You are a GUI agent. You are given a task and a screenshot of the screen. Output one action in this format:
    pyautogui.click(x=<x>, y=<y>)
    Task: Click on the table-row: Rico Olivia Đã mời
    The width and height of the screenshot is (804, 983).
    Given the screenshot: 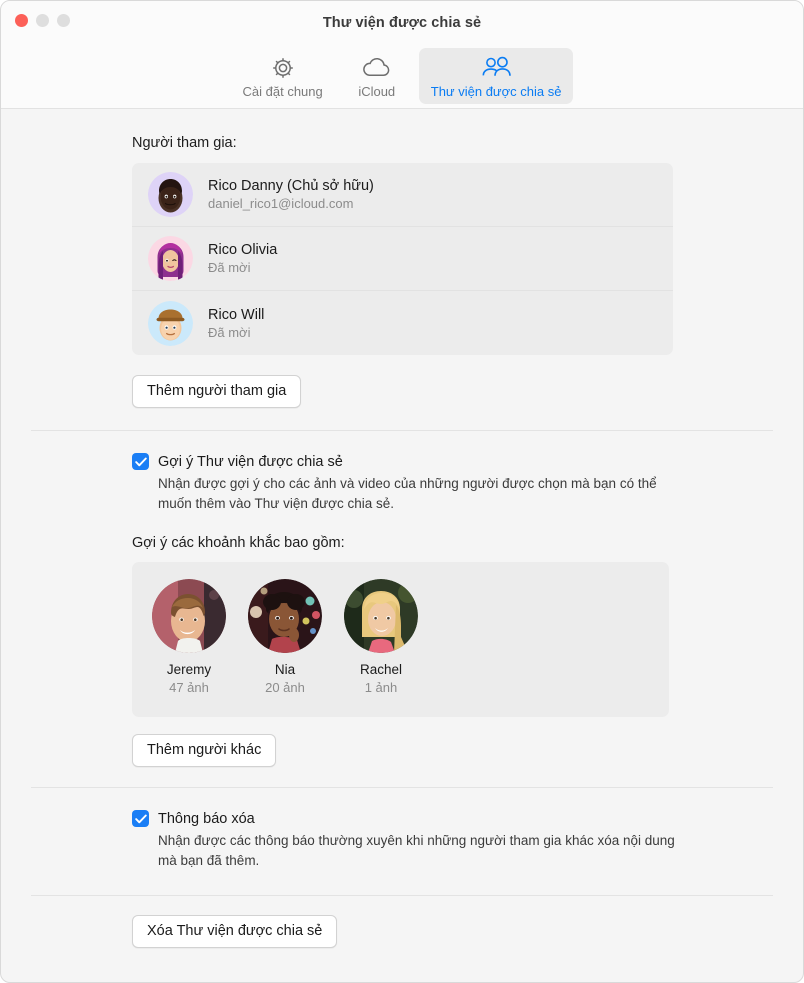 What is the action you would take?
    pyautogui.click(x=402, y=259)
    